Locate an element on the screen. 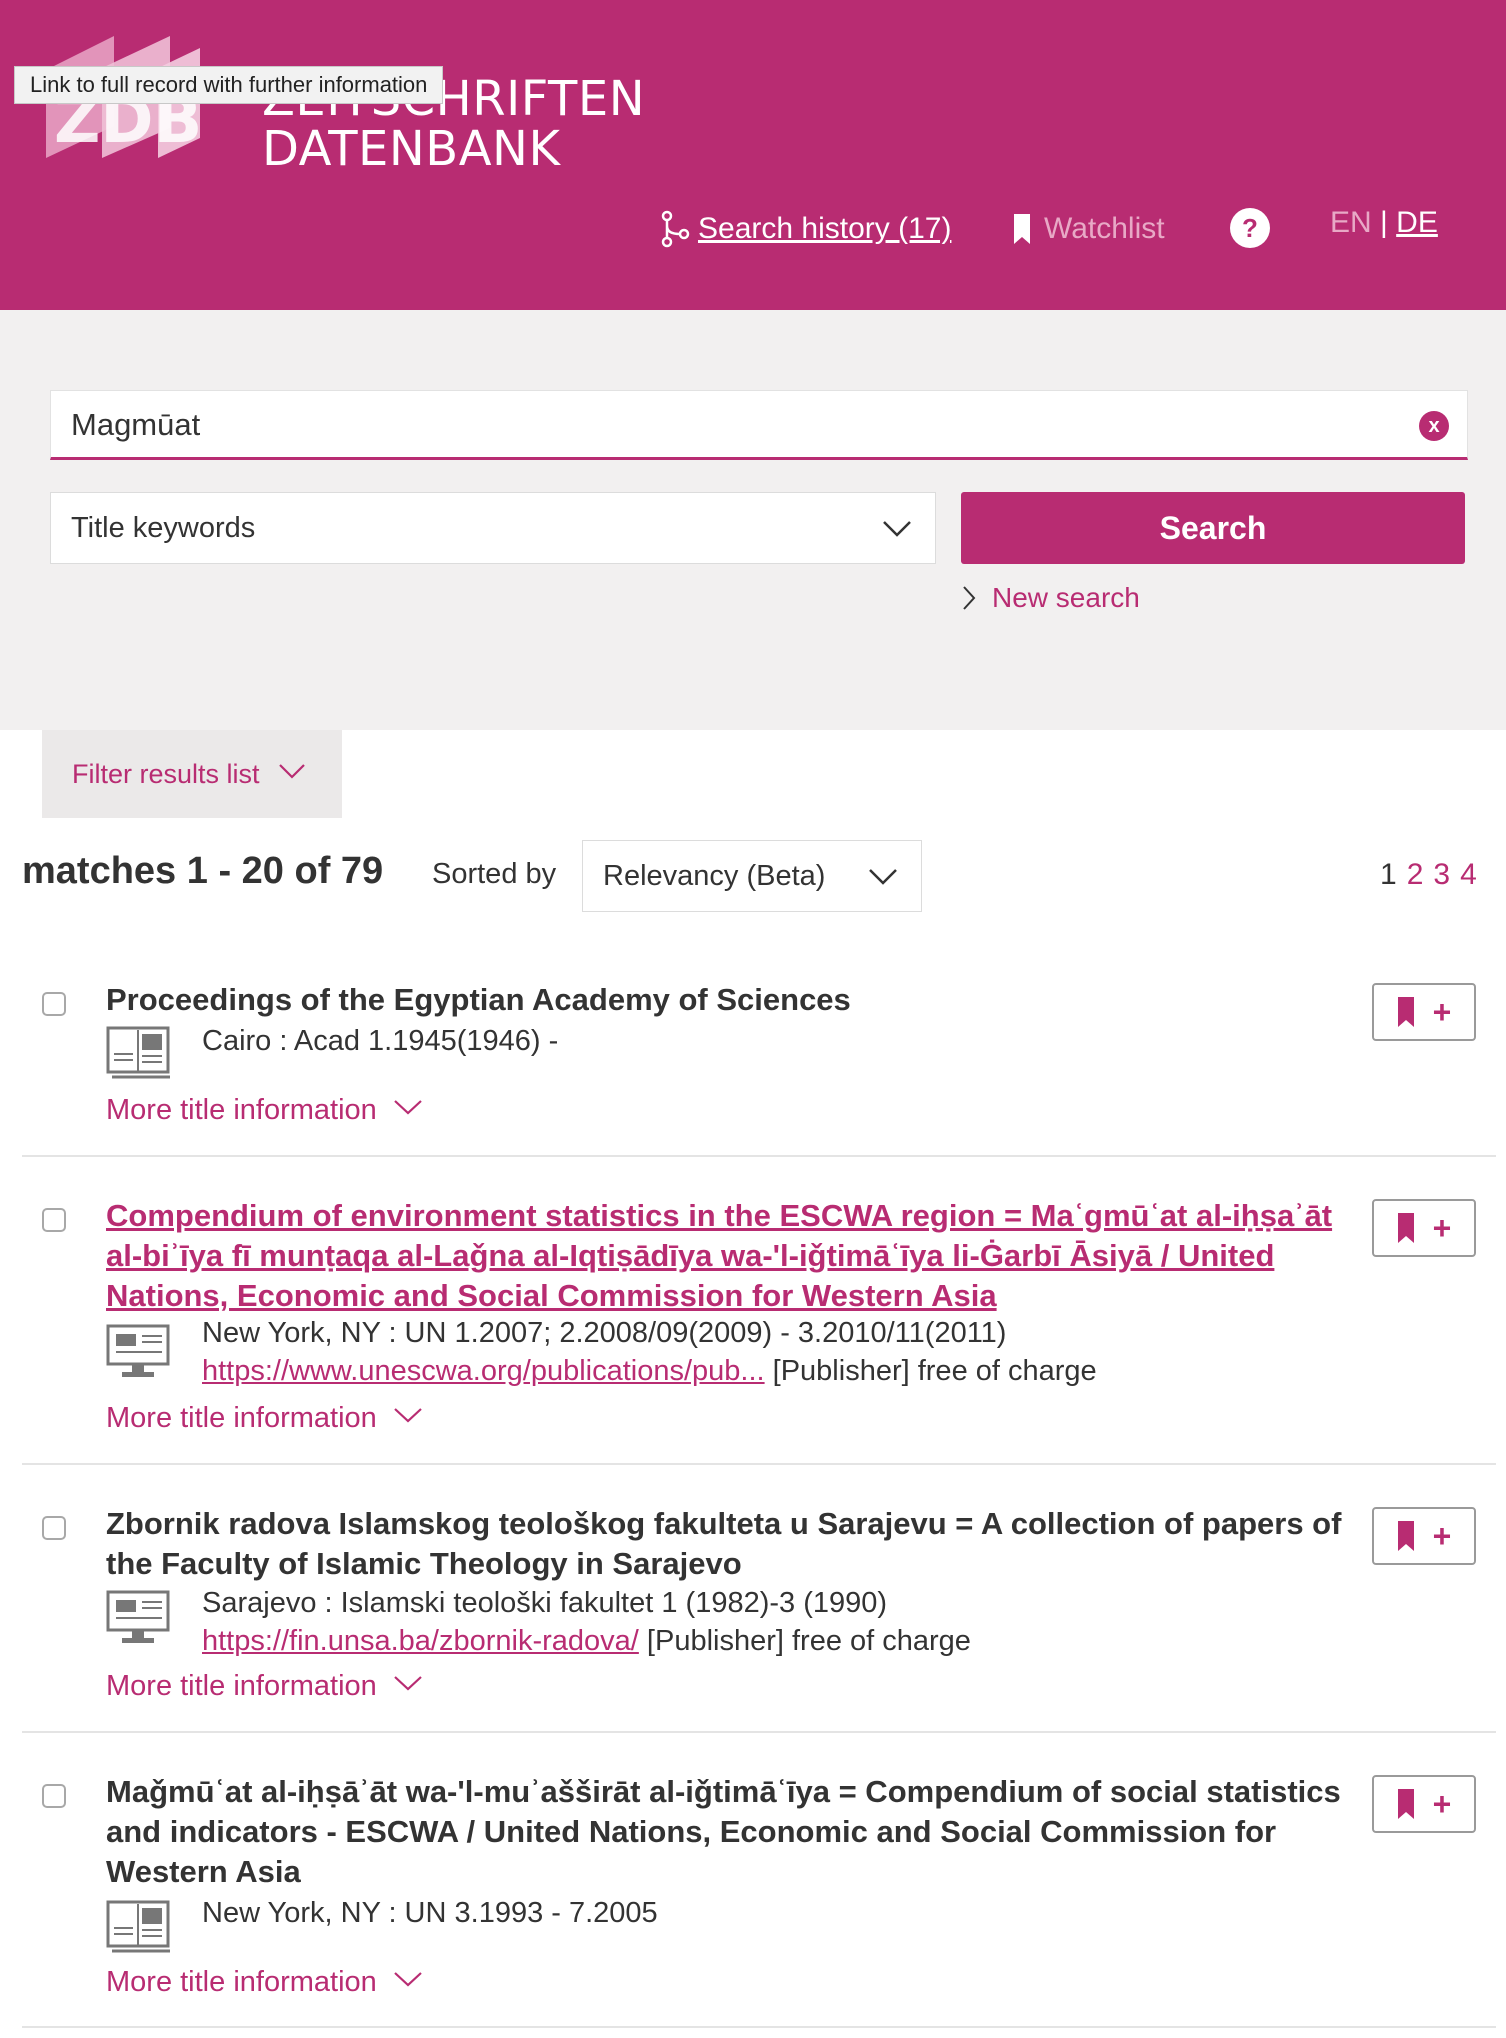 The height and width of the screenshot is (2038, 1506). new-search-link: New search is located at coordinates (1051, 598).